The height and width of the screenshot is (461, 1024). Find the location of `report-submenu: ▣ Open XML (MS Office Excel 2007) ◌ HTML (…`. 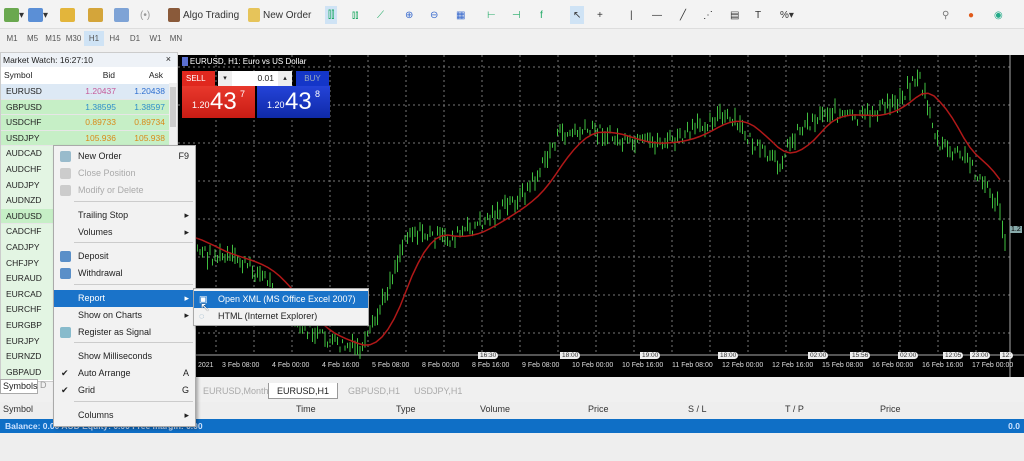

report-submenu: ▣ Open XML (MS Office Excel 2007) ◌ HTML (… is located at coordinates (281, 307).